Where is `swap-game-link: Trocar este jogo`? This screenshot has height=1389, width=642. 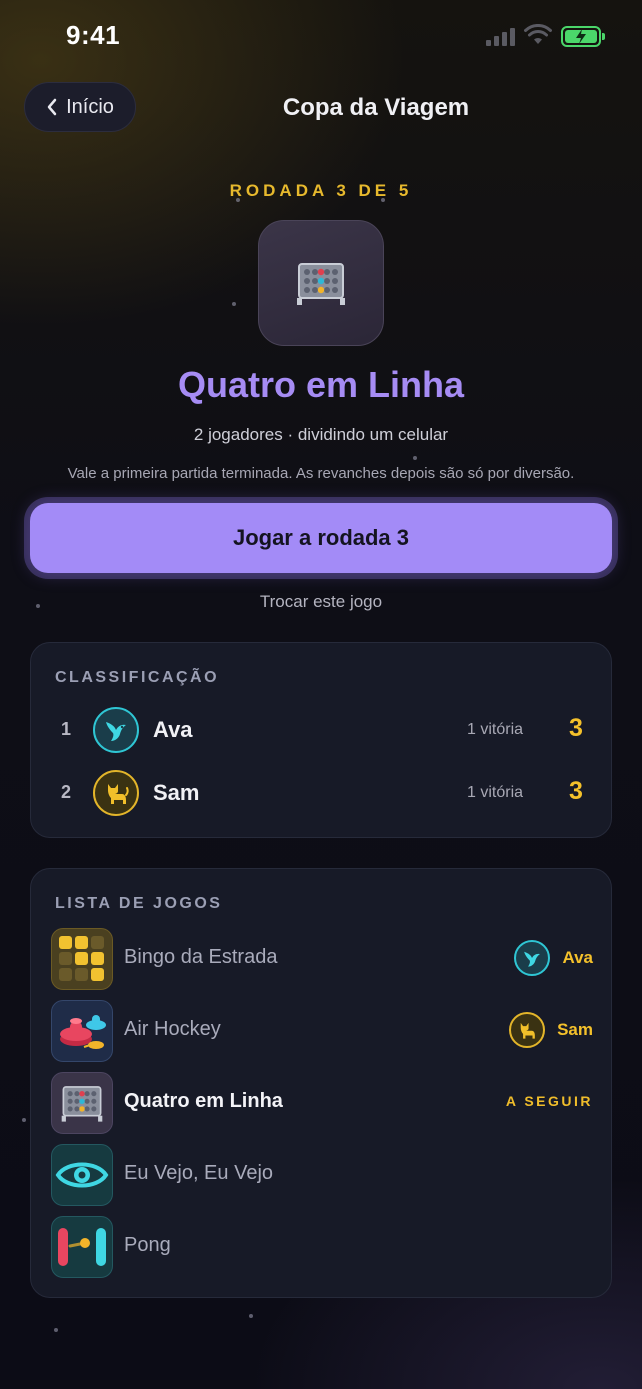 swap-game-link: Trocar este jogo is located at coordinates (321, 602).